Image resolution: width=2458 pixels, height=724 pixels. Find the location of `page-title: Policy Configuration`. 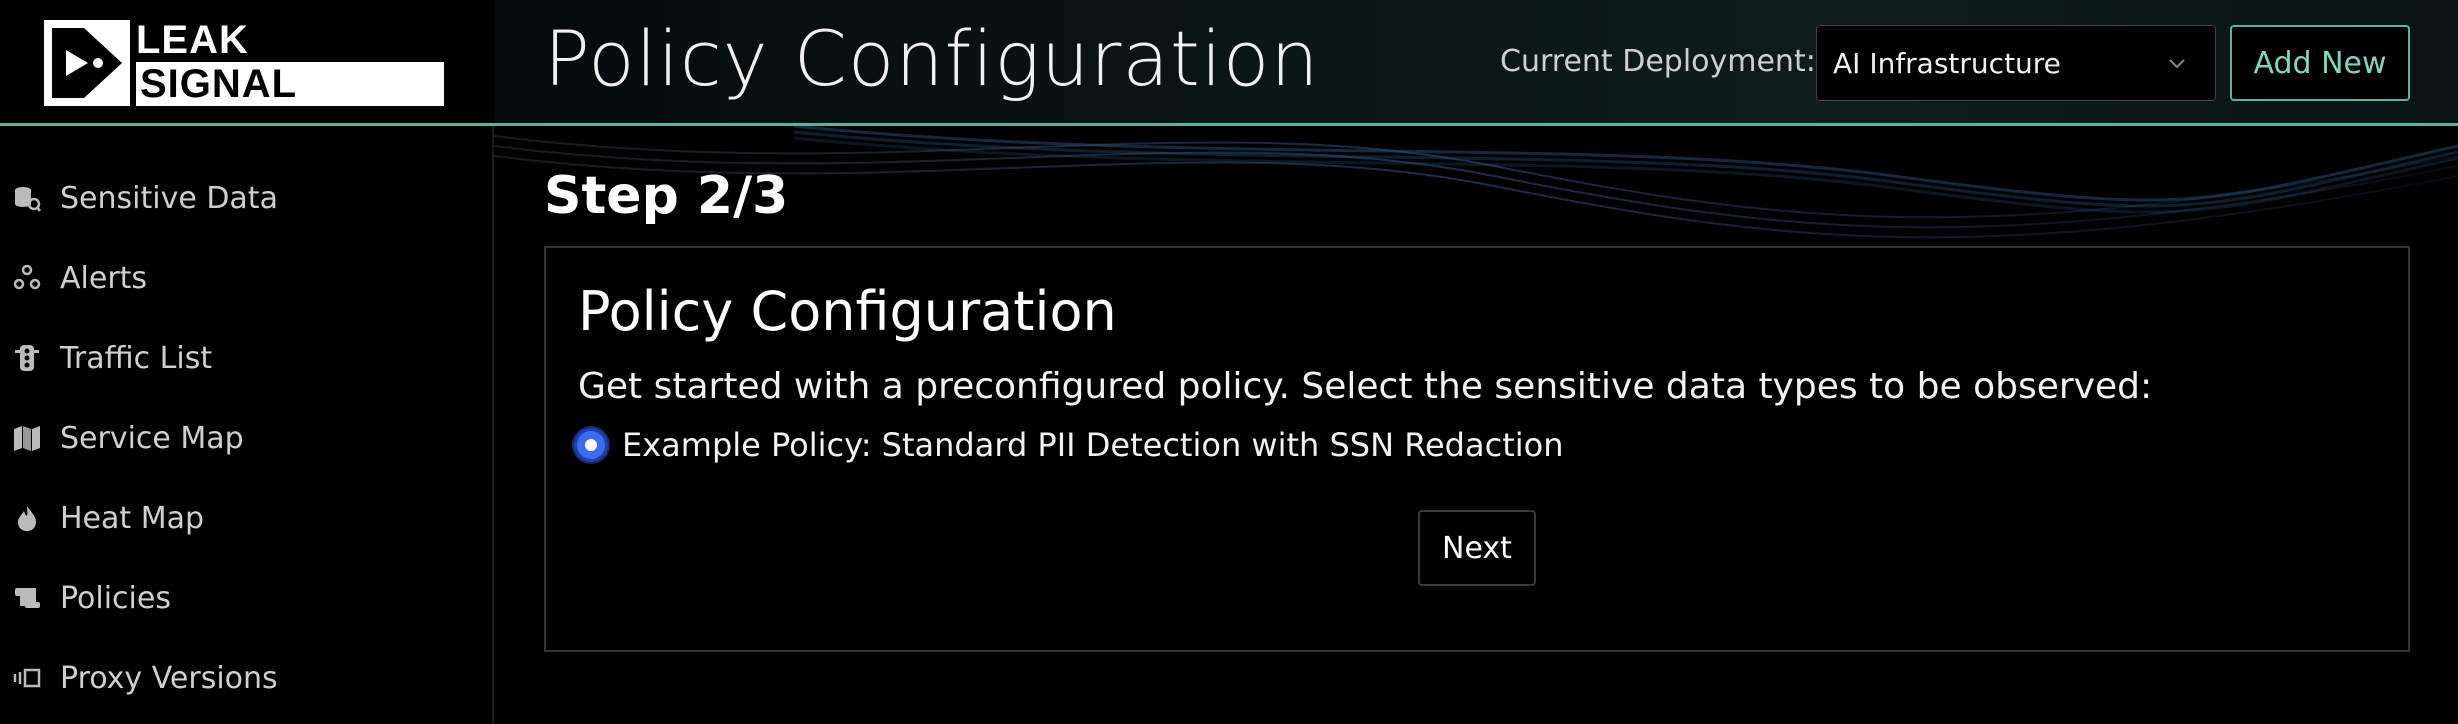

page-title: Policy Configuration is located at coordinates (932, 58).